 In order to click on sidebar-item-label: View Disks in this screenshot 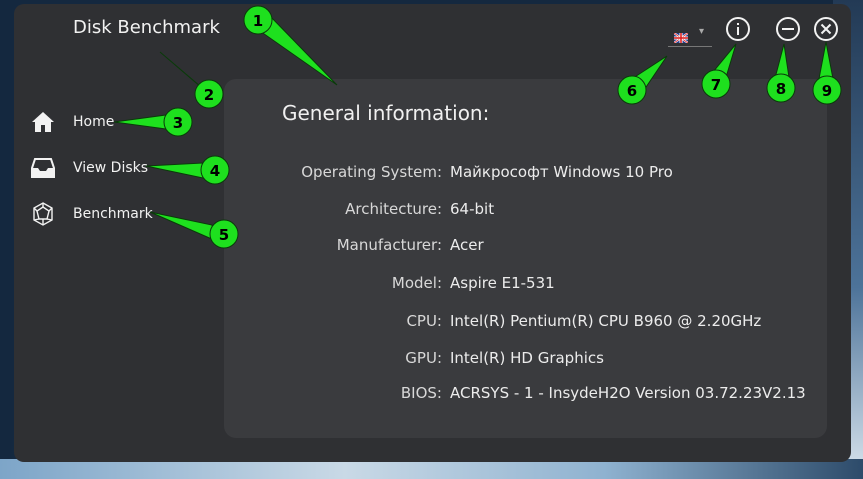, I will do `click(111, 168)`.